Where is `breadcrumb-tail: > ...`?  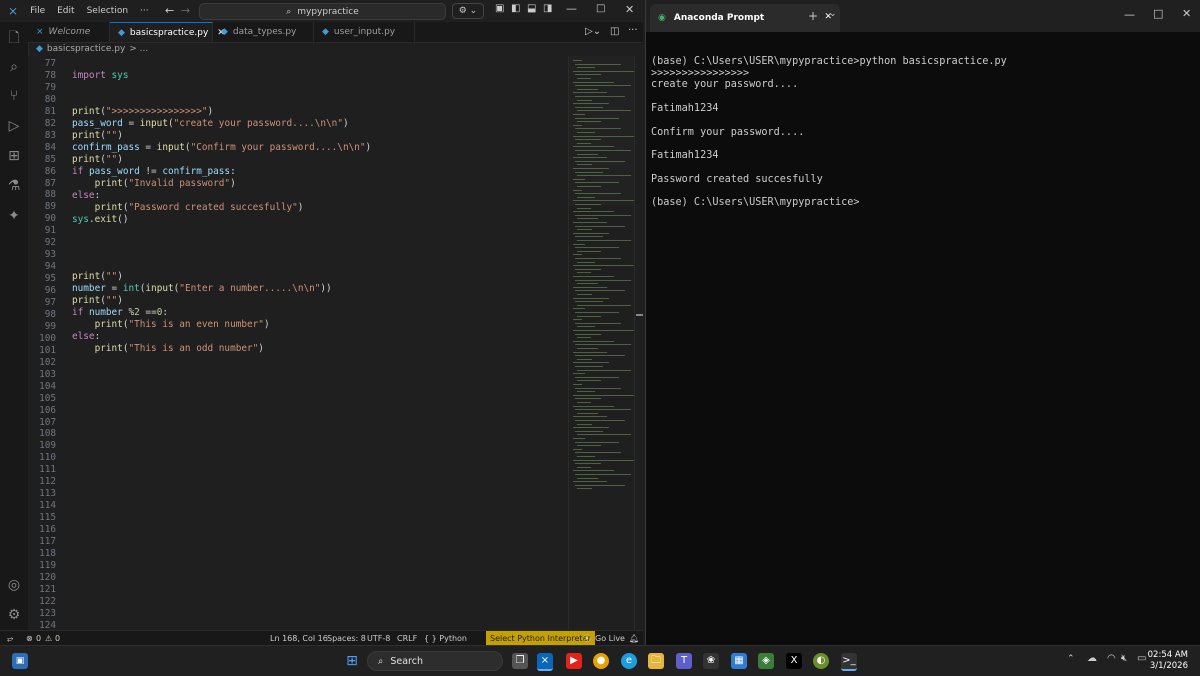 breadcrumb-tail: > ... is located at coordinates (138, 49).